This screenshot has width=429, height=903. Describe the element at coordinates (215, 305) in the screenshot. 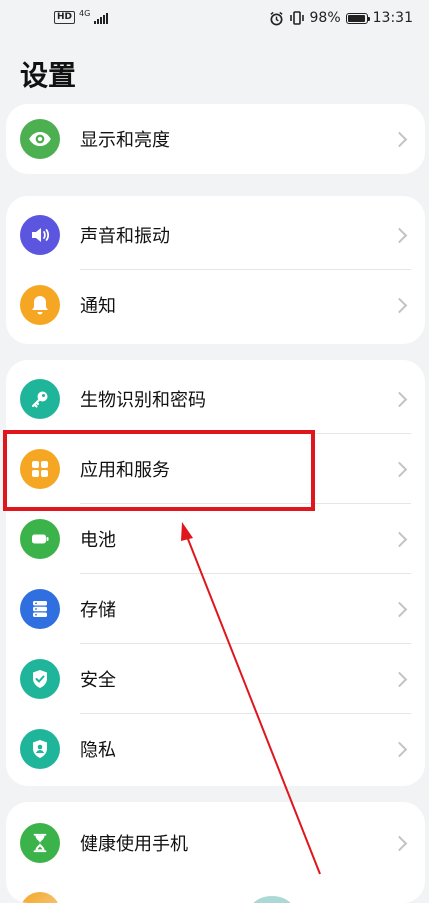

I see `setting-item-notifications: 通知` at that location.